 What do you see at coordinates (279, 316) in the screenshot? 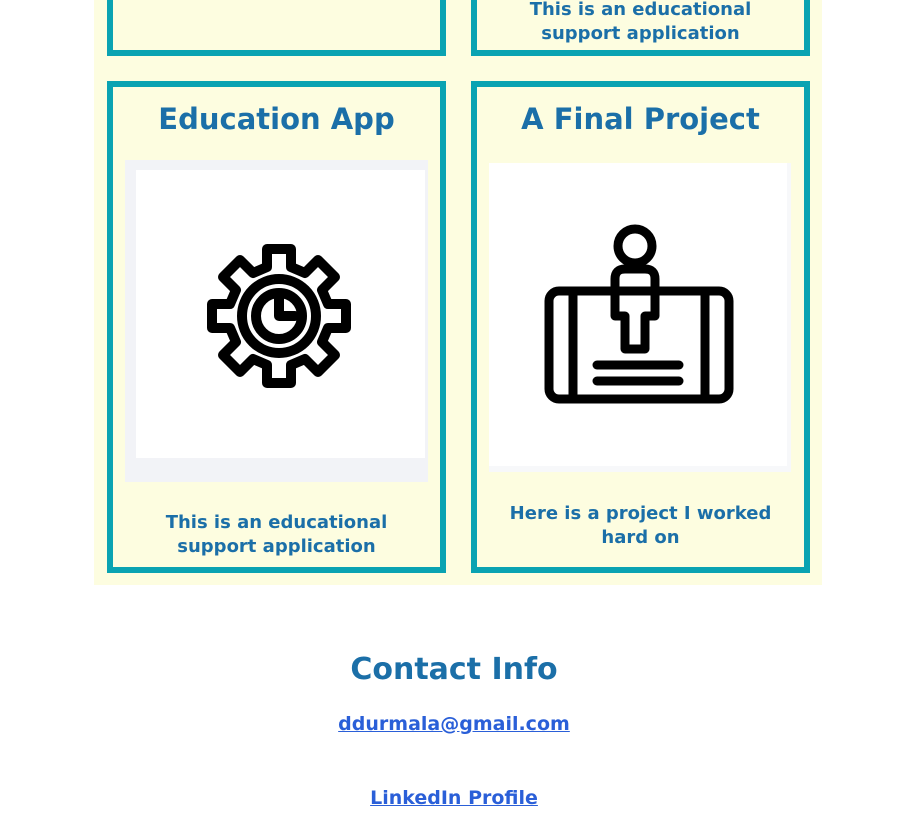
I see `gear-clock-icon` at bounding box center [279, 316].